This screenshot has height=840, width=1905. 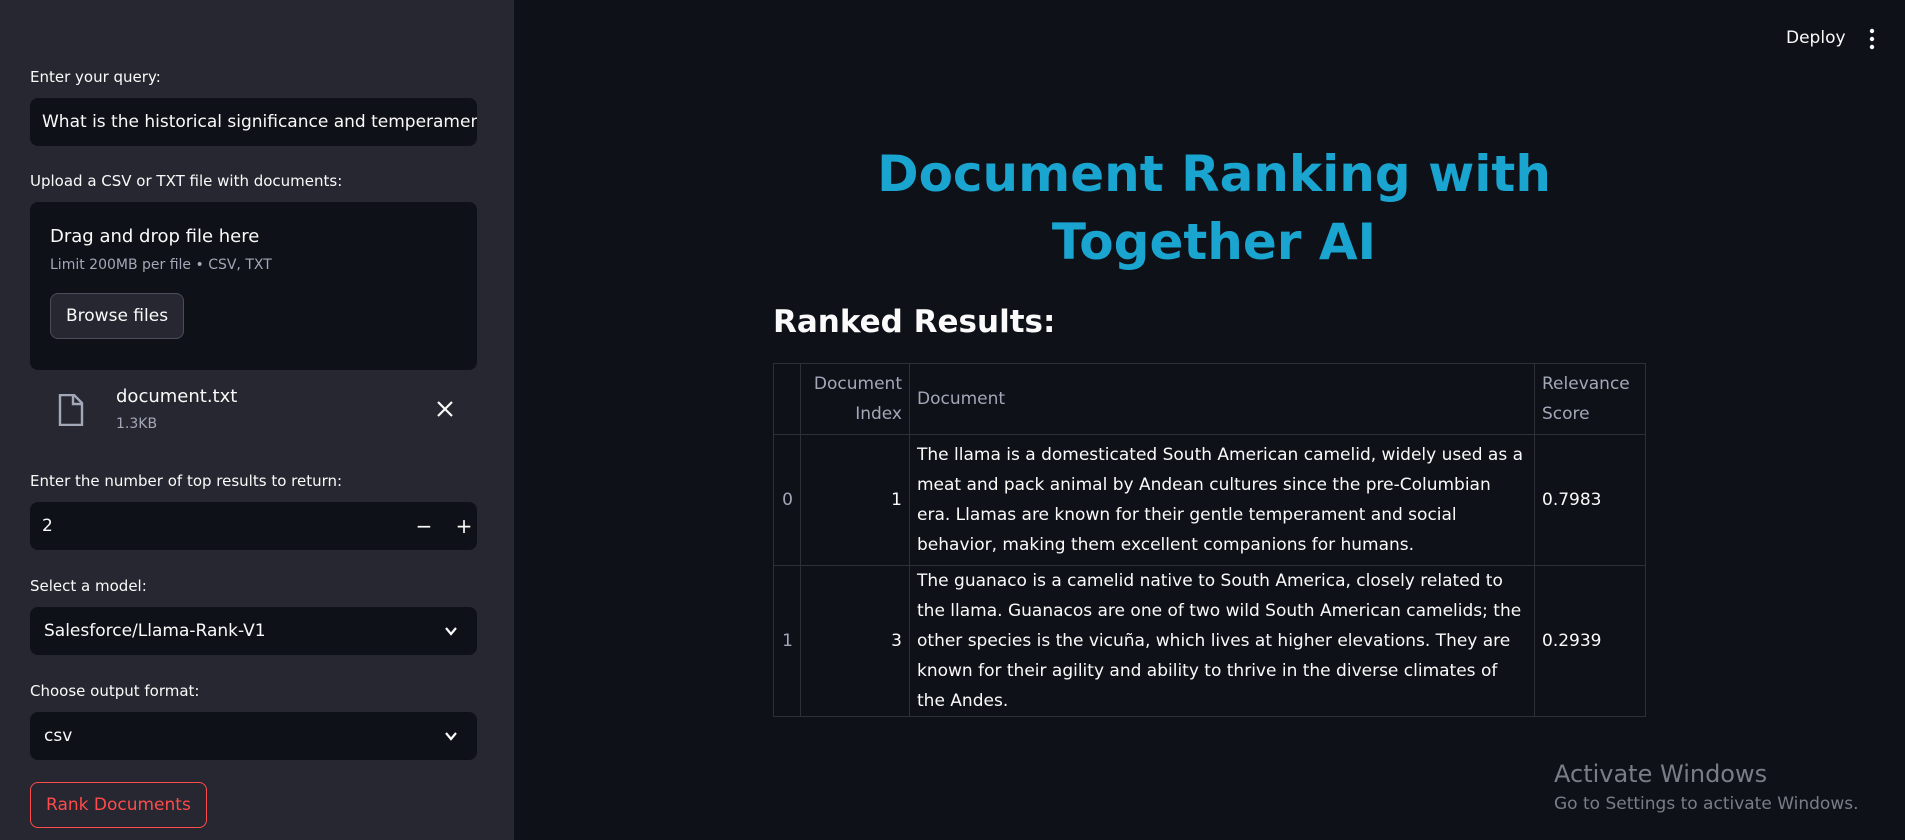 What do you see at coordinates (1214, 208) in the screenshot?
I see `page-title: Document Ranking with Together AI` at bounding box center [1214, 208].